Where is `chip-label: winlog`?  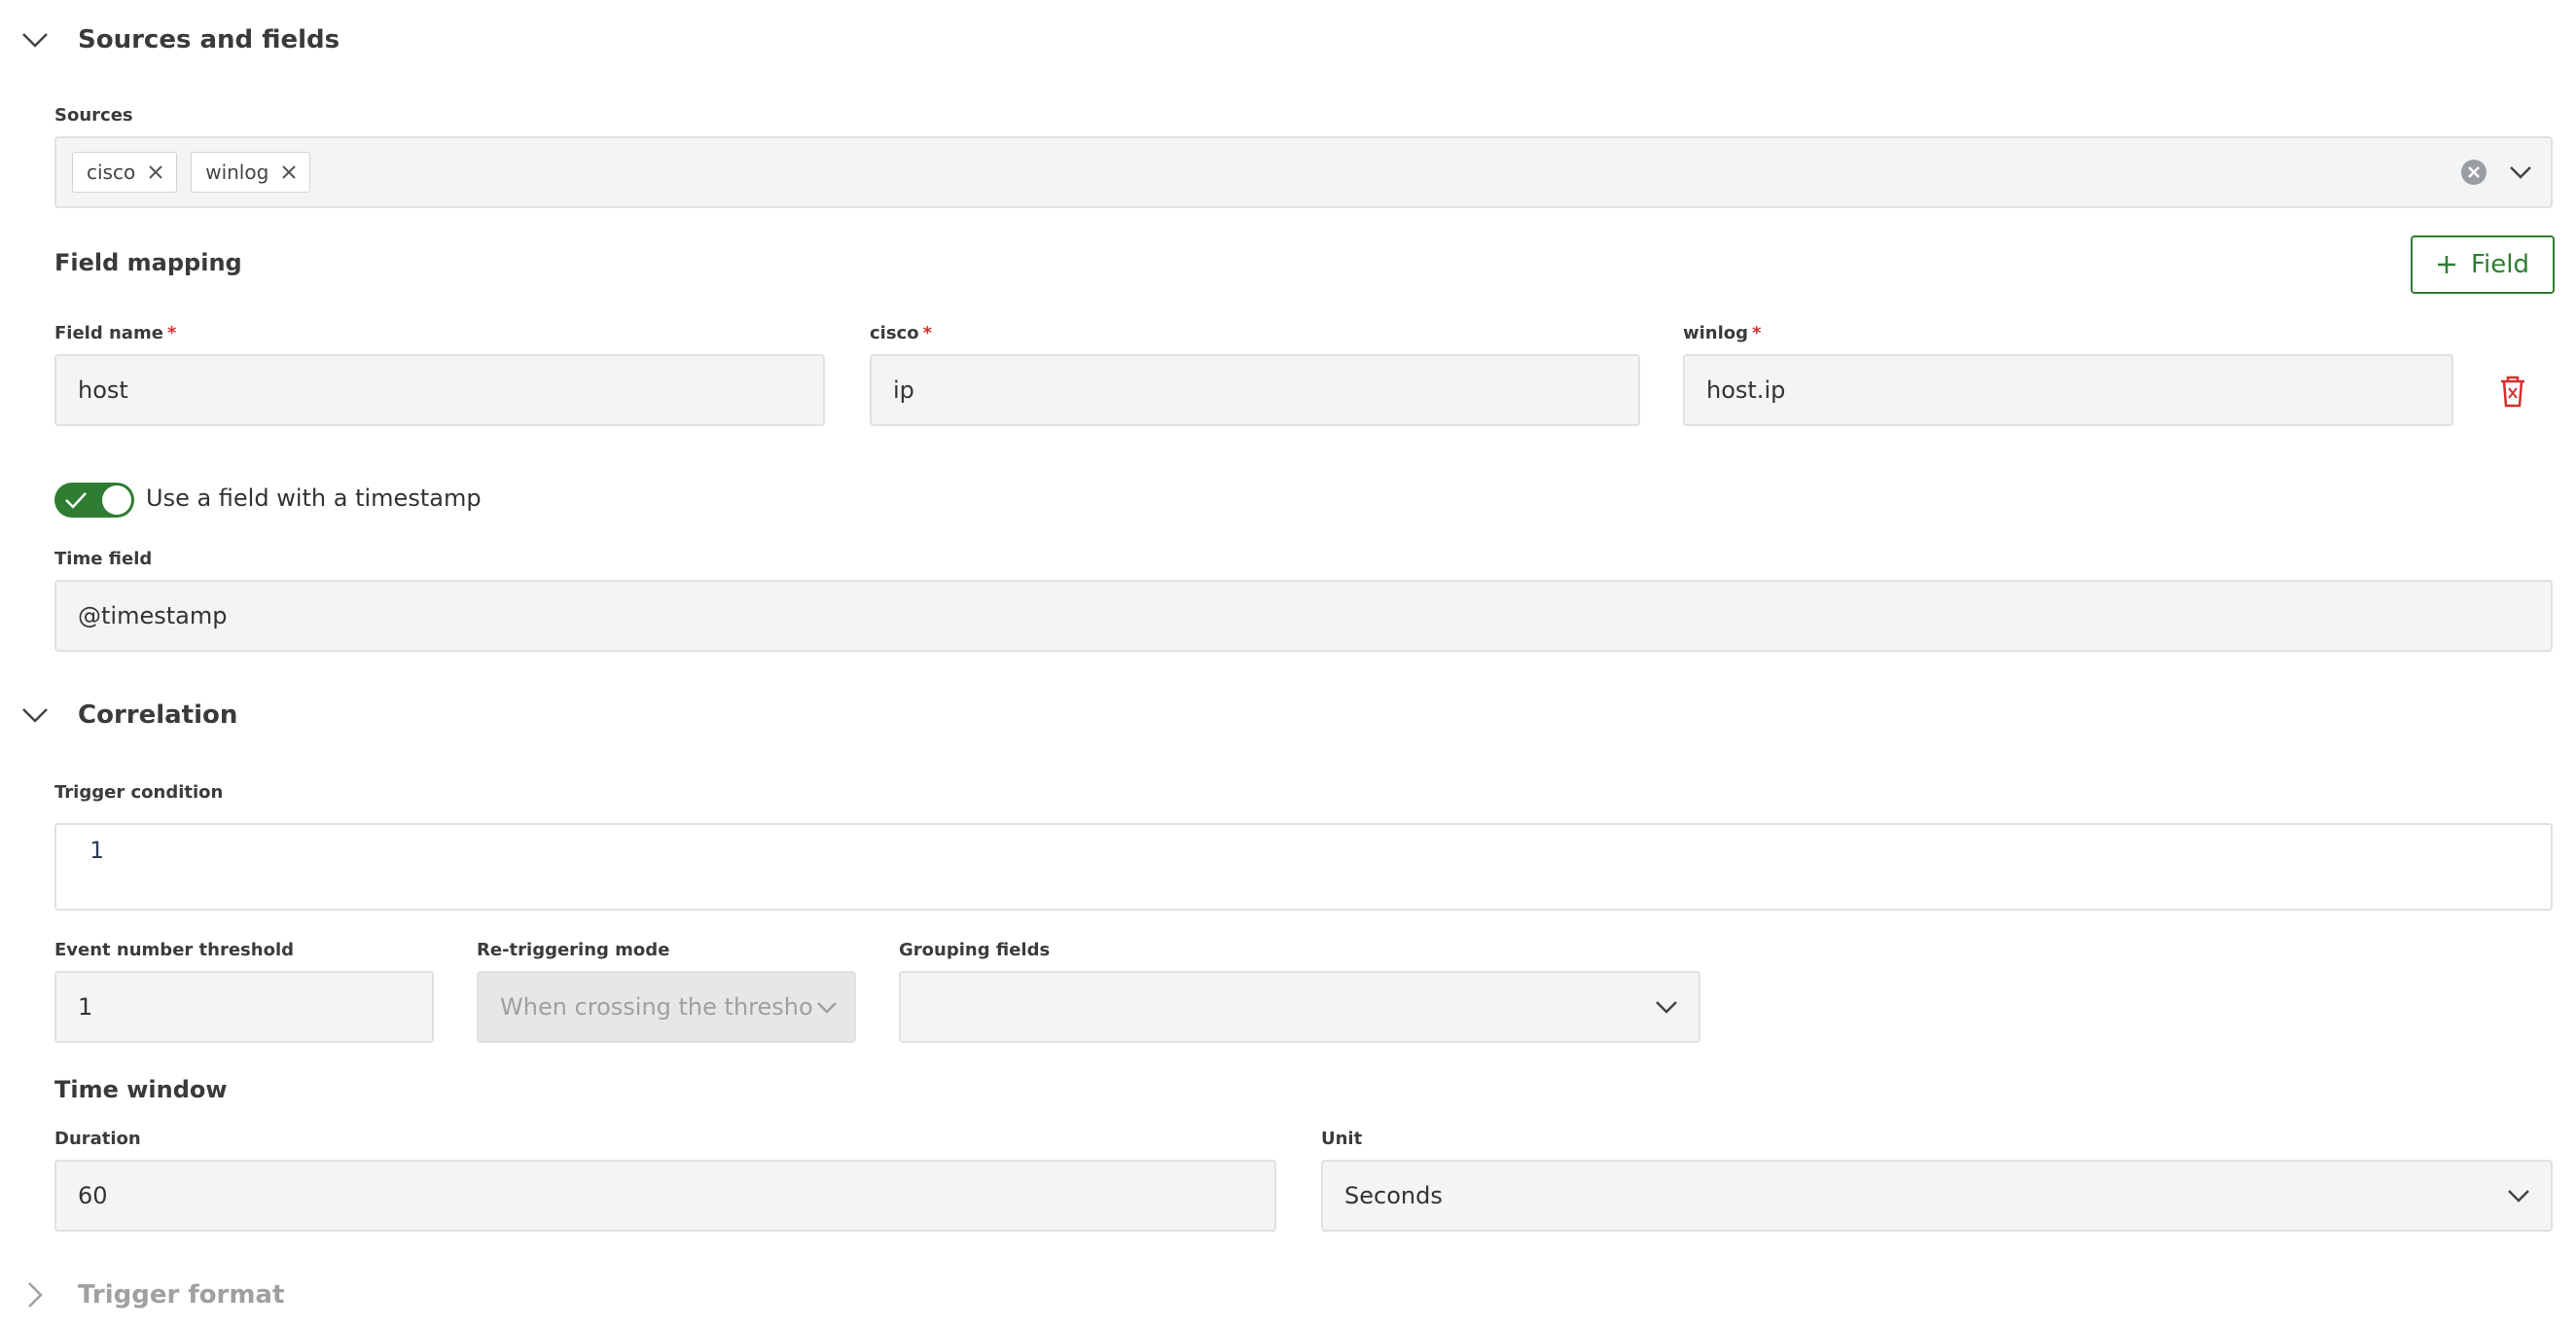
chip-label: winlog is located at coordinates (237, 172).